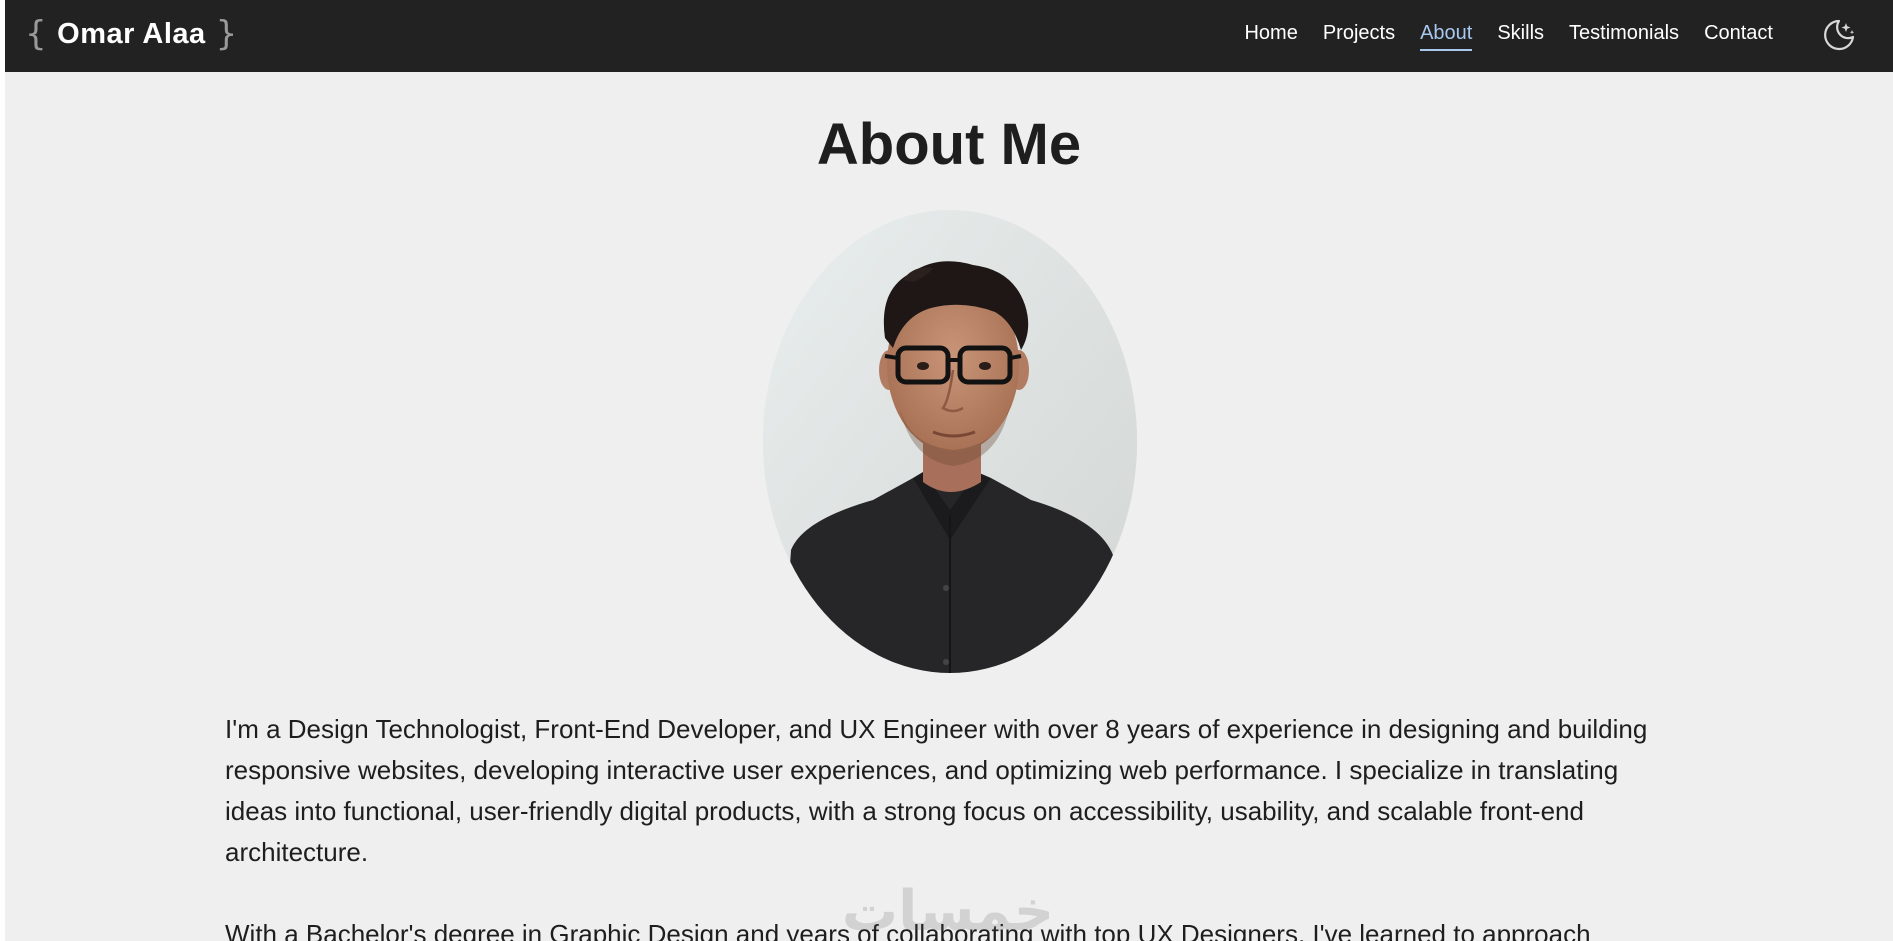 The width and height of the screenshot is (1893, 941). What do you see at coordinates (1624, 33) in the screenshot?
I see `nav-testimonials-link: Testimonials` at bounding box center [1624, 33].